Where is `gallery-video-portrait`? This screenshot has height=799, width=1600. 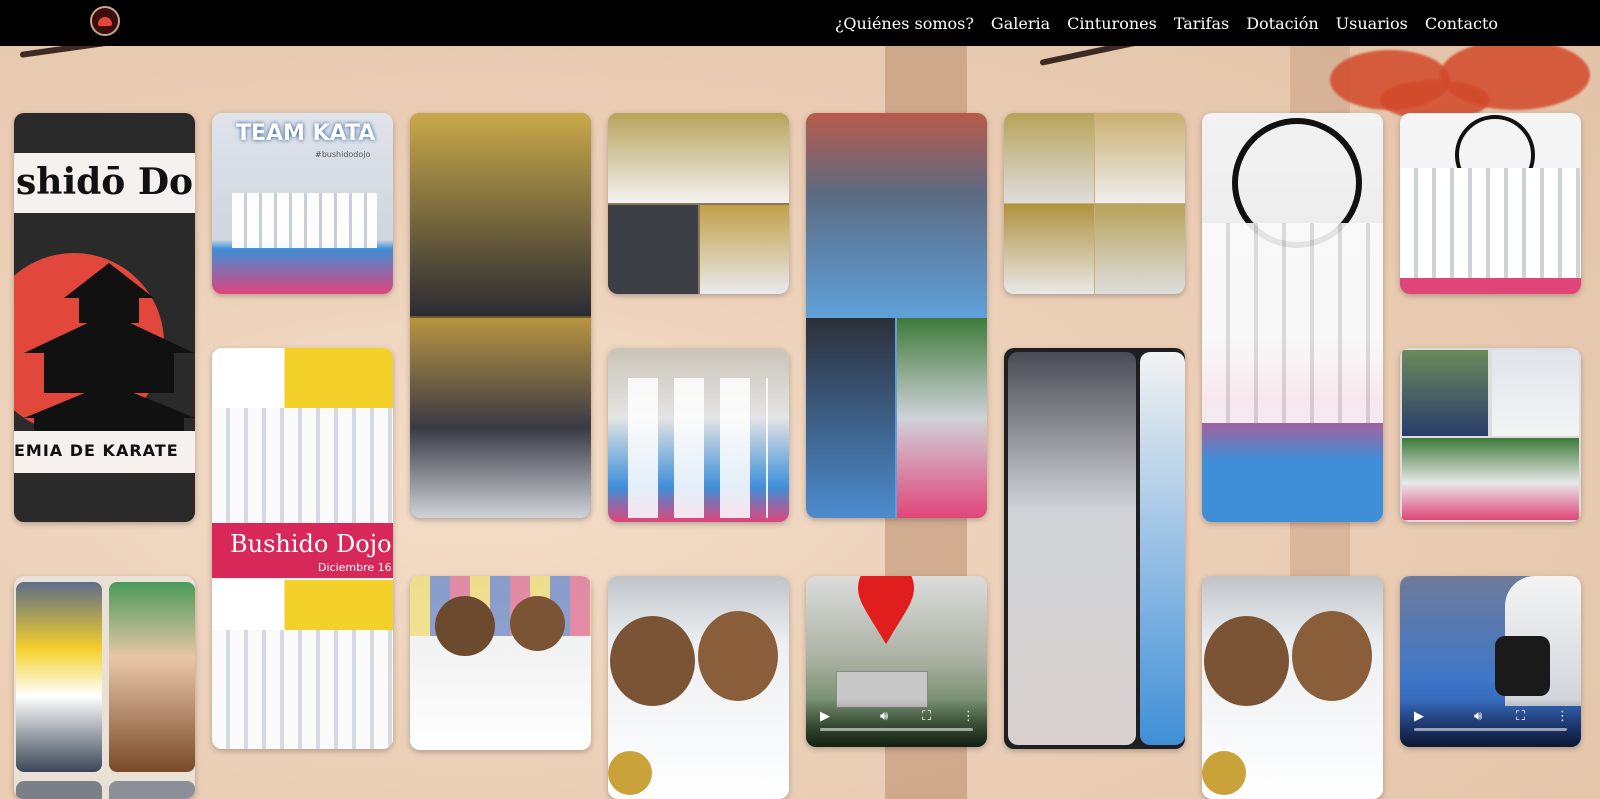
gallery-video-portrait is located at coordinates (1094, 548).